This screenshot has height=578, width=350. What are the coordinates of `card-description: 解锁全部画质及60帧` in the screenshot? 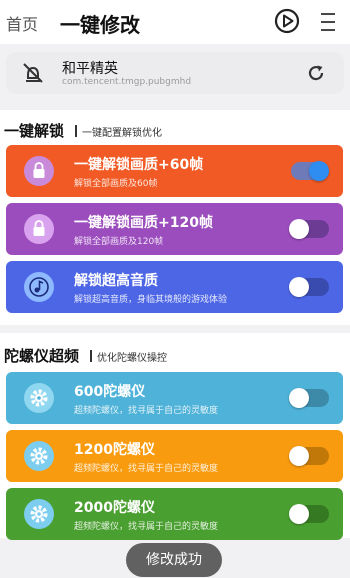 It's located at (116, 184).